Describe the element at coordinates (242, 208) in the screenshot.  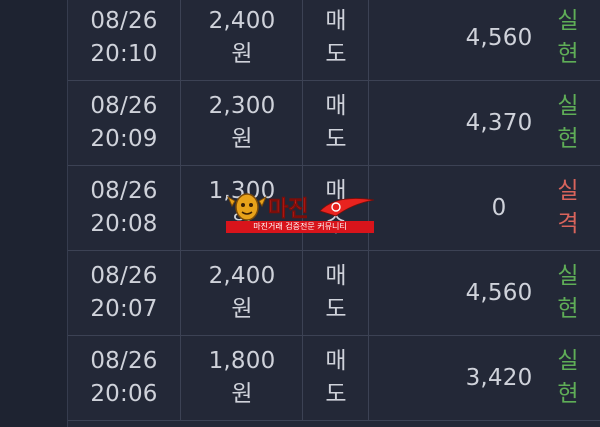
I see `price-cell: 1,300 원` at that location.